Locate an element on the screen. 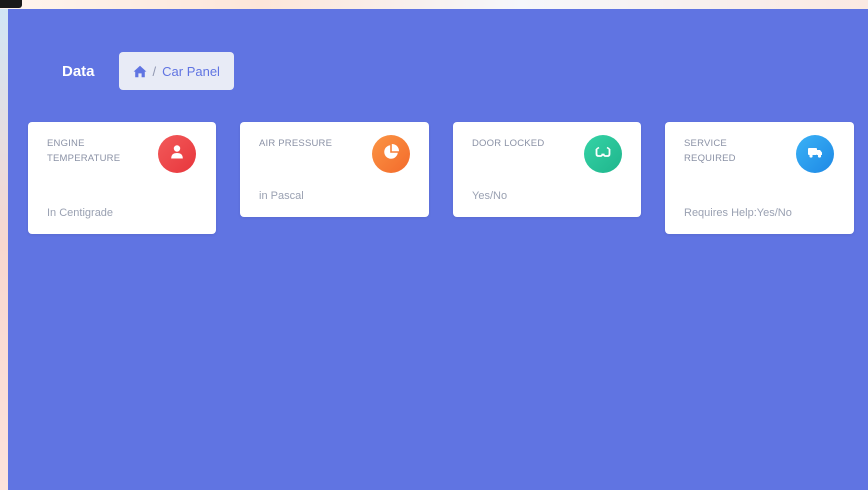 The image size is (868, 490). truck-icon is located at coordinates (815, 154).